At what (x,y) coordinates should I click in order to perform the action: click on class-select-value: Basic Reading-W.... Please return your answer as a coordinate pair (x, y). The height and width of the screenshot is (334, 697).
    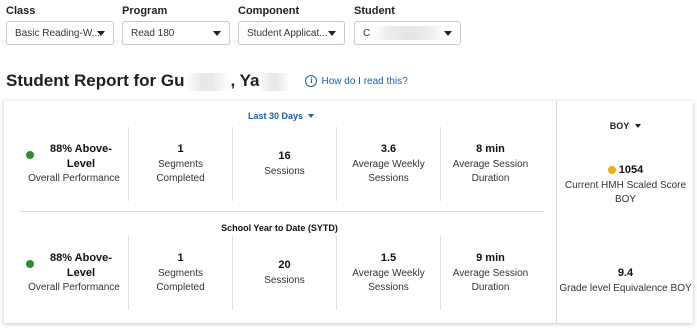
    Looking at the image, I should click on (58, 33).